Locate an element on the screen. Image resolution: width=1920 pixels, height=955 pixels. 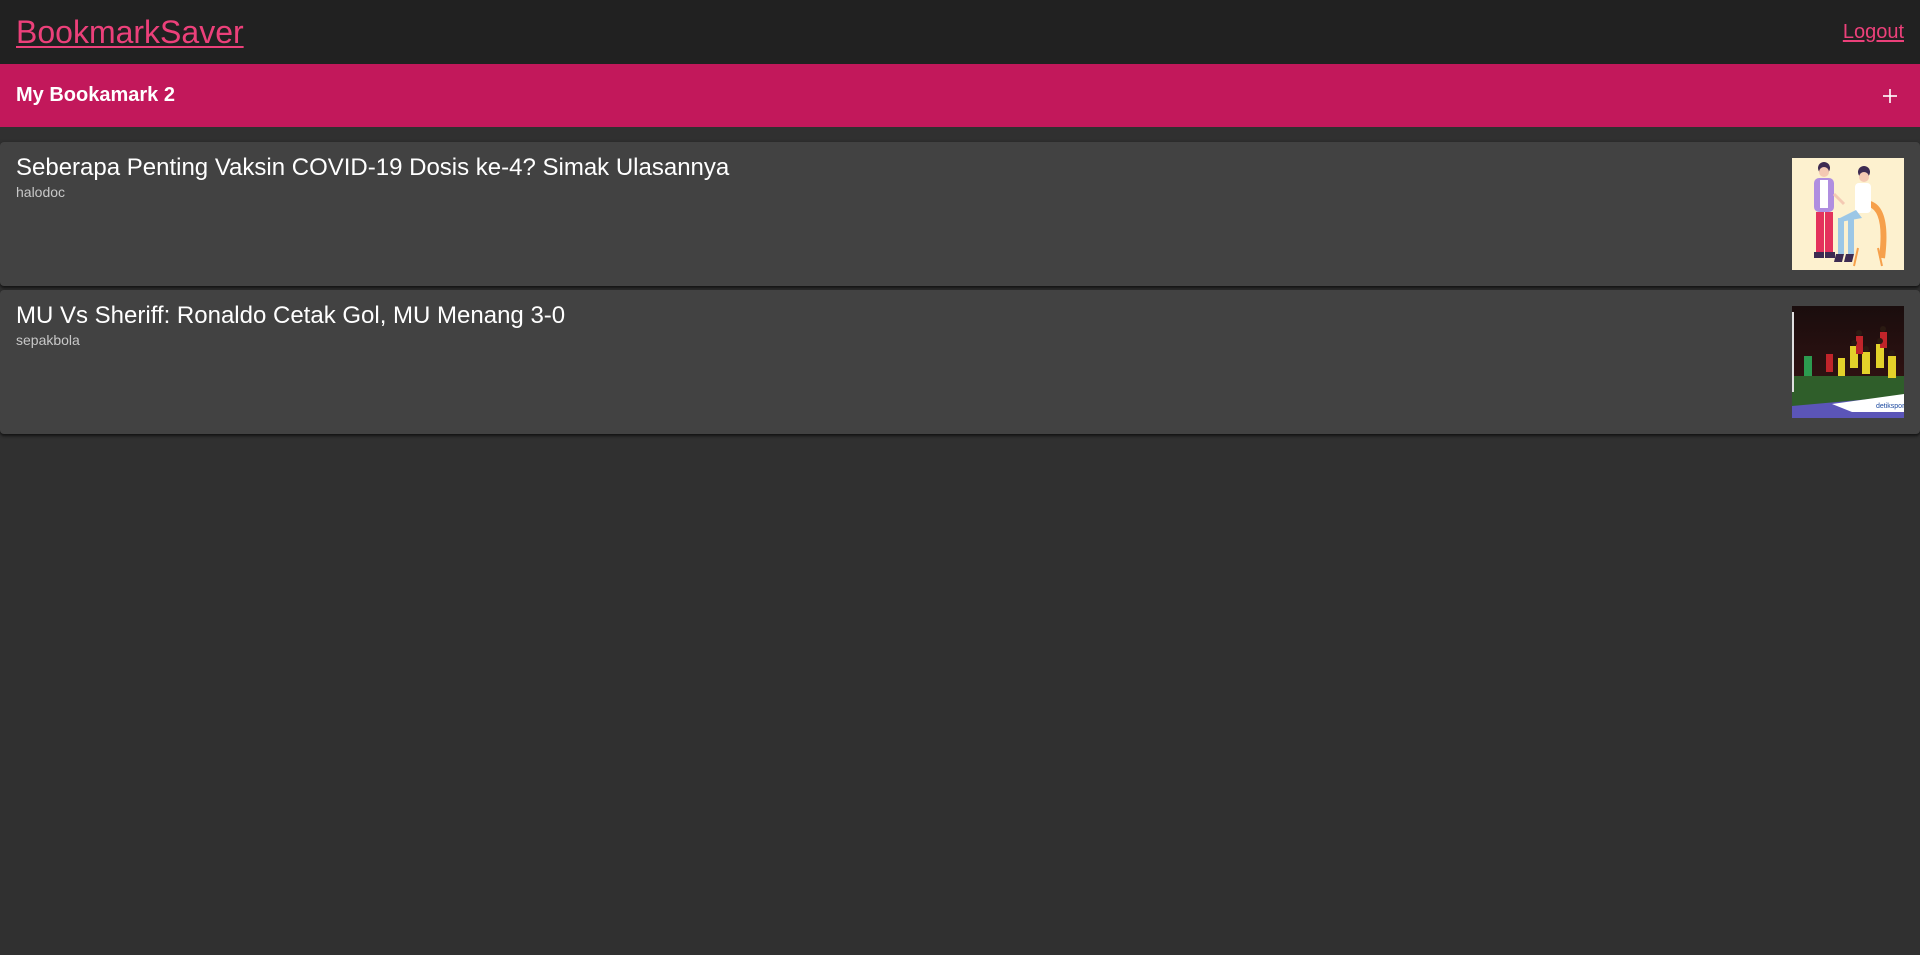
thumbnail-watermark: detiksport is located at coordinates (1890, 406).